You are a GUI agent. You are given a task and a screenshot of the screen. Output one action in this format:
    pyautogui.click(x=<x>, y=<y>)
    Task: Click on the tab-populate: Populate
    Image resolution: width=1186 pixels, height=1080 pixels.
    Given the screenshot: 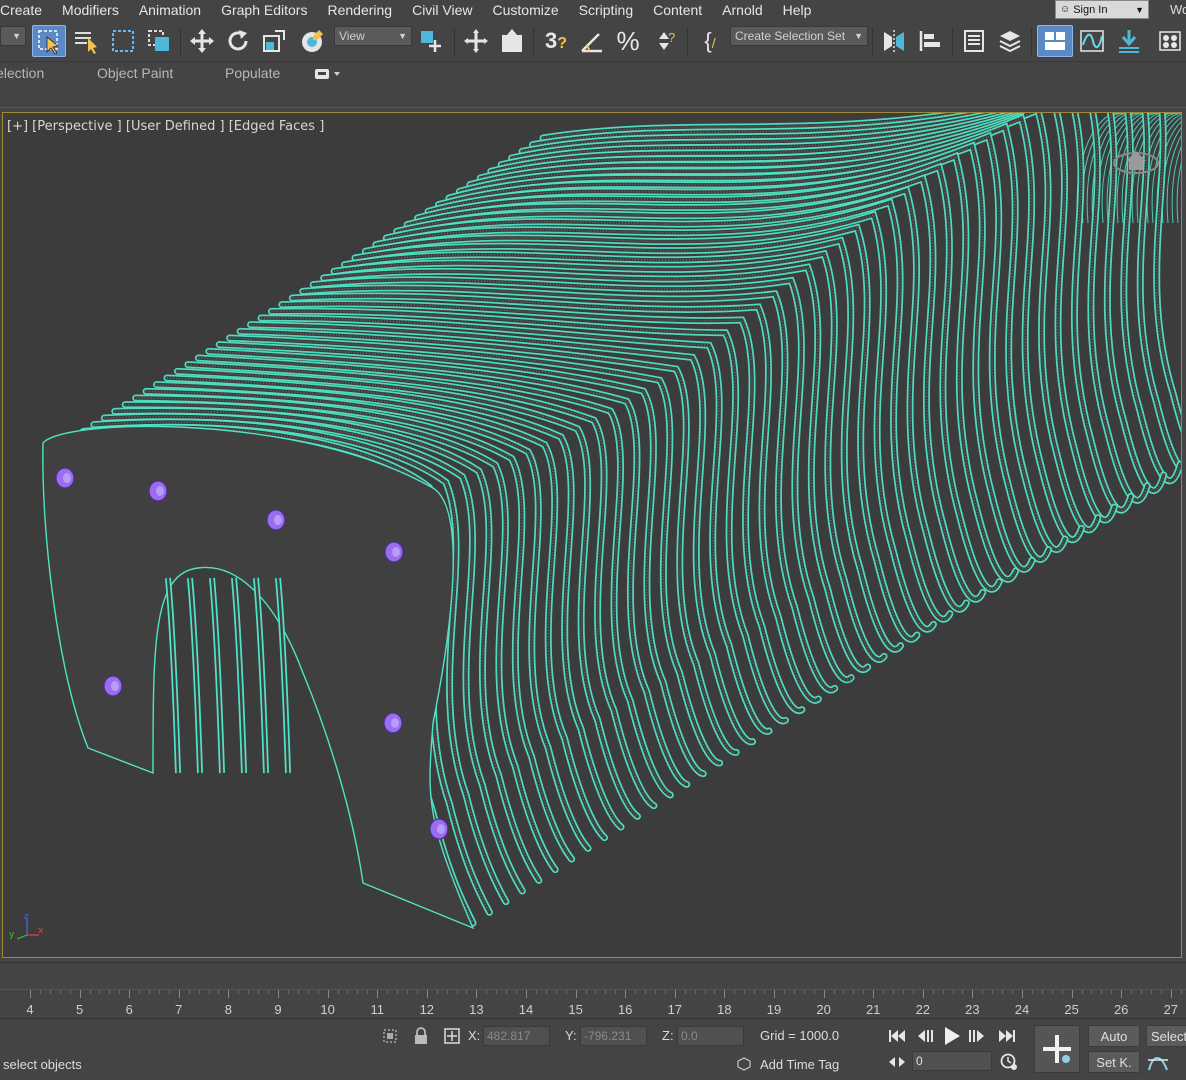 What is the action you would take?
    pyautogui.click(x=252, y=73)
    